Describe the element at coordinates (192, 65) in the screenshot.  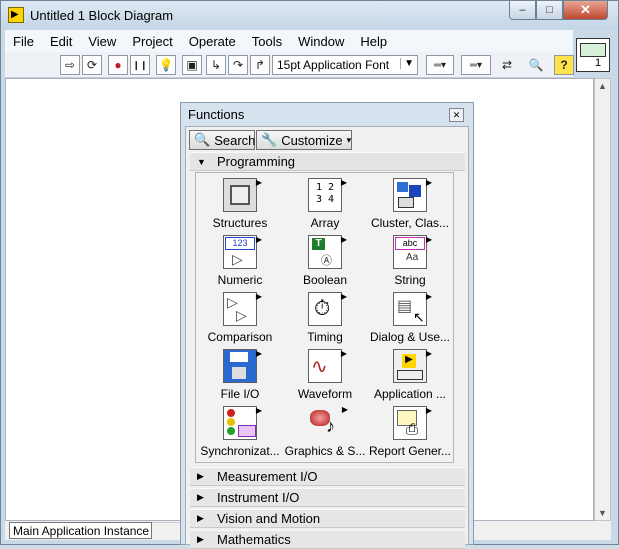
I see `retain-wire-values-icon: ▣` at that location.